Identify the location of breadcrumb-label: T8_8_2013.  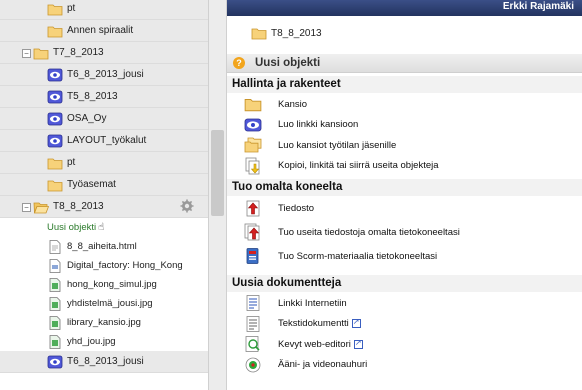
(296, 33).